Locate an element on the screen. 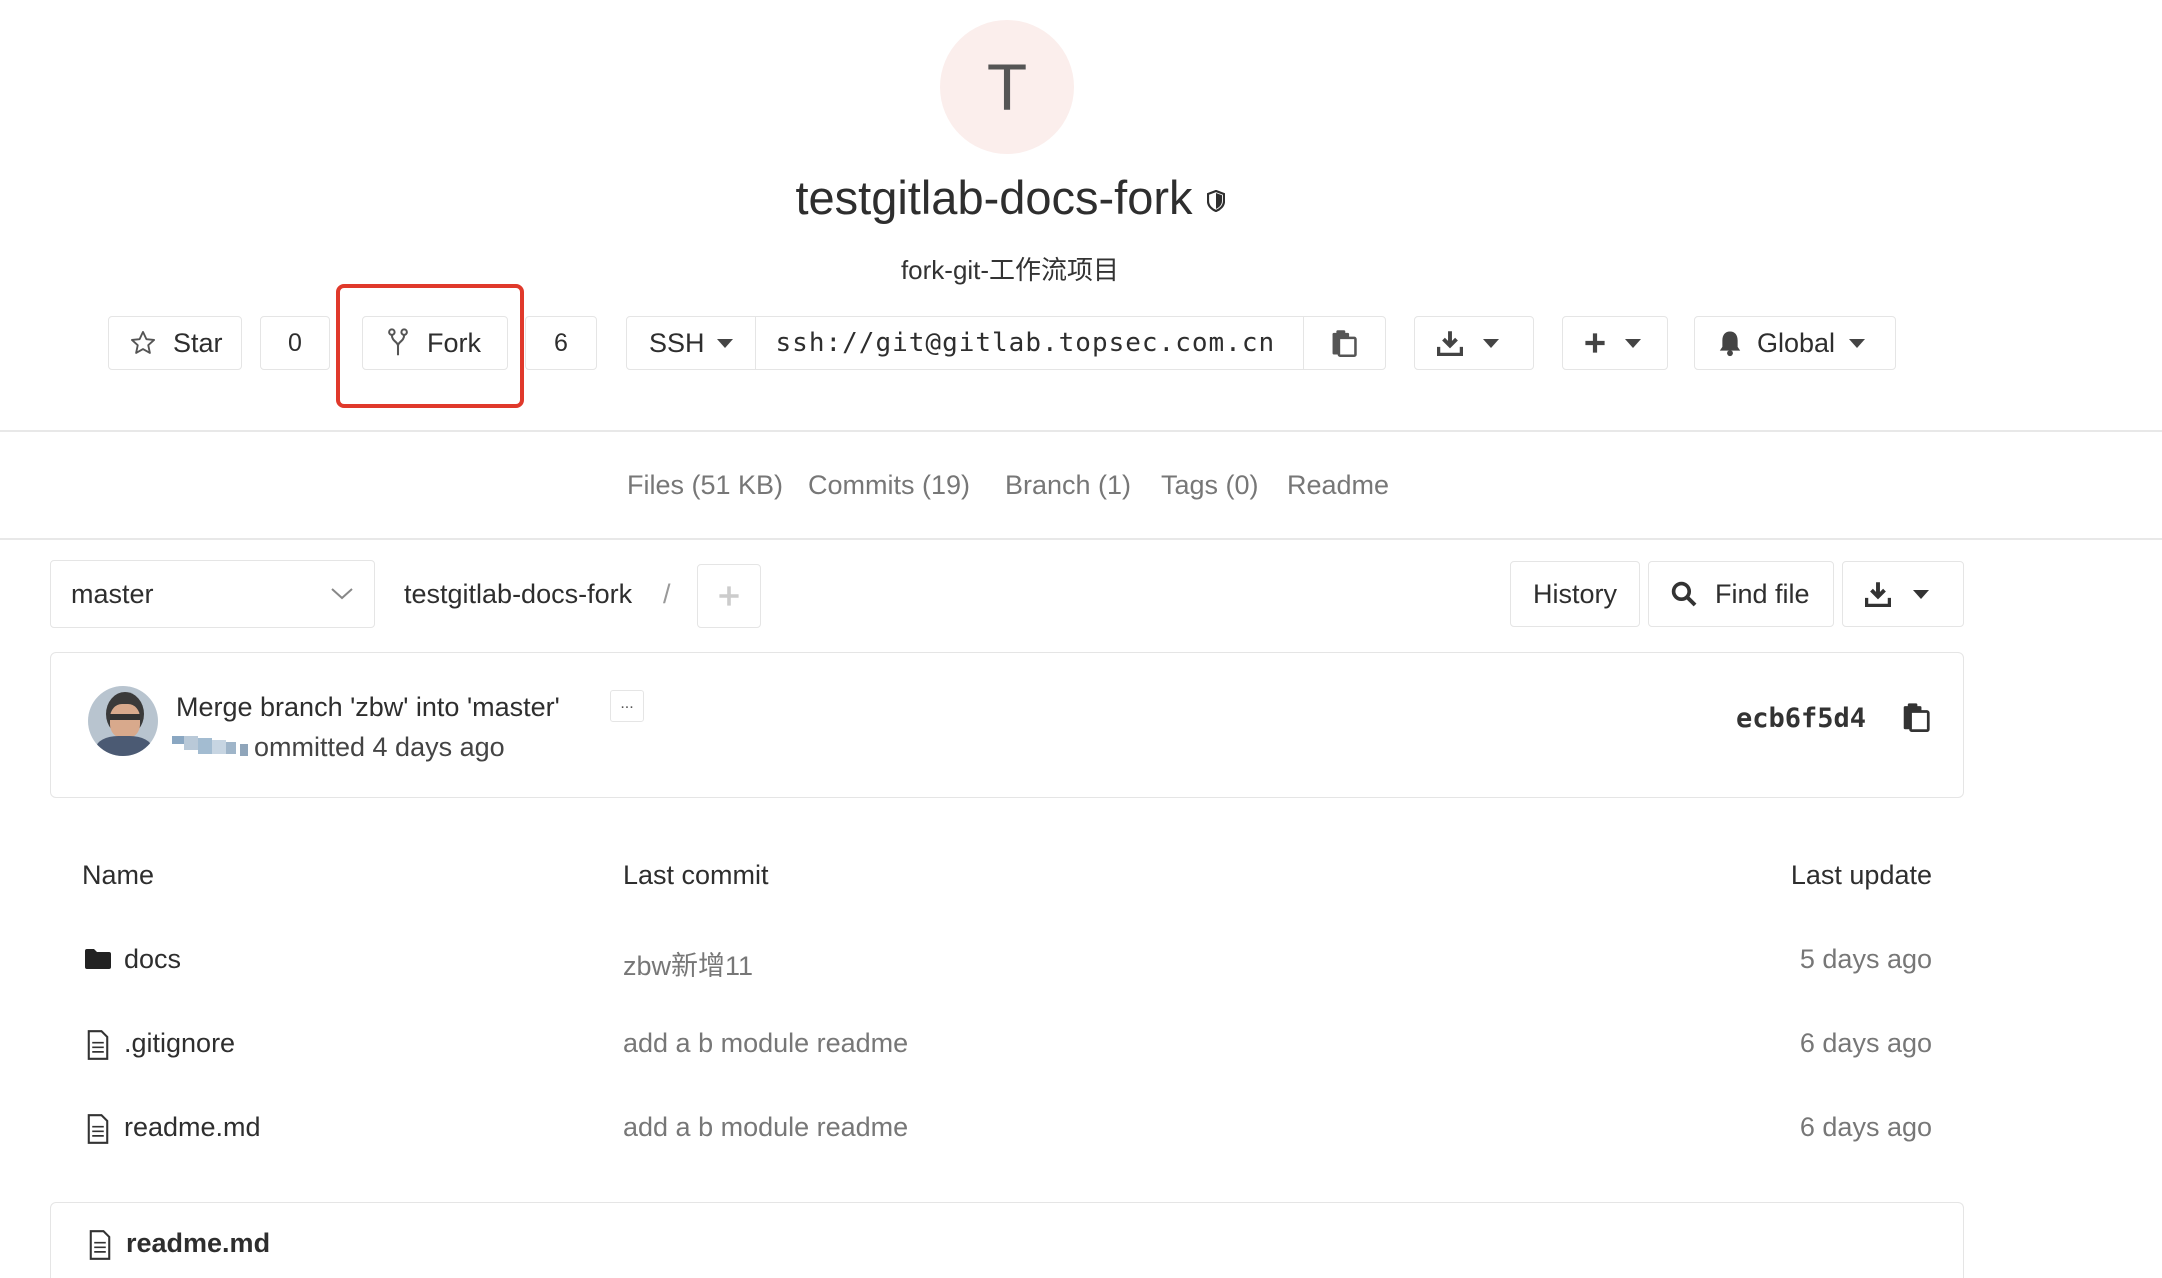 This screenshot has height=1278, width=2162. readme-filename: readme.md is located at coordinates (198, 1243).